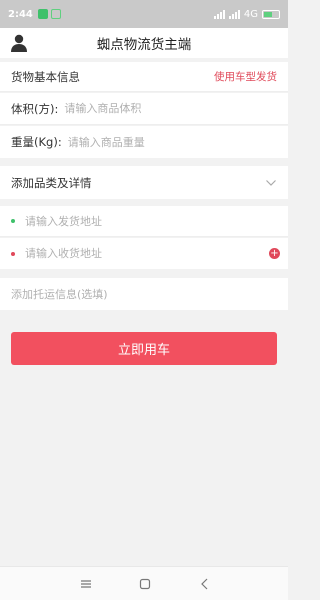 This screenshot has height=600, width=320. What do you see at coordinates (115, 221) in the screenshot?
I see `from-address-input` at bounding box center [115, 221].